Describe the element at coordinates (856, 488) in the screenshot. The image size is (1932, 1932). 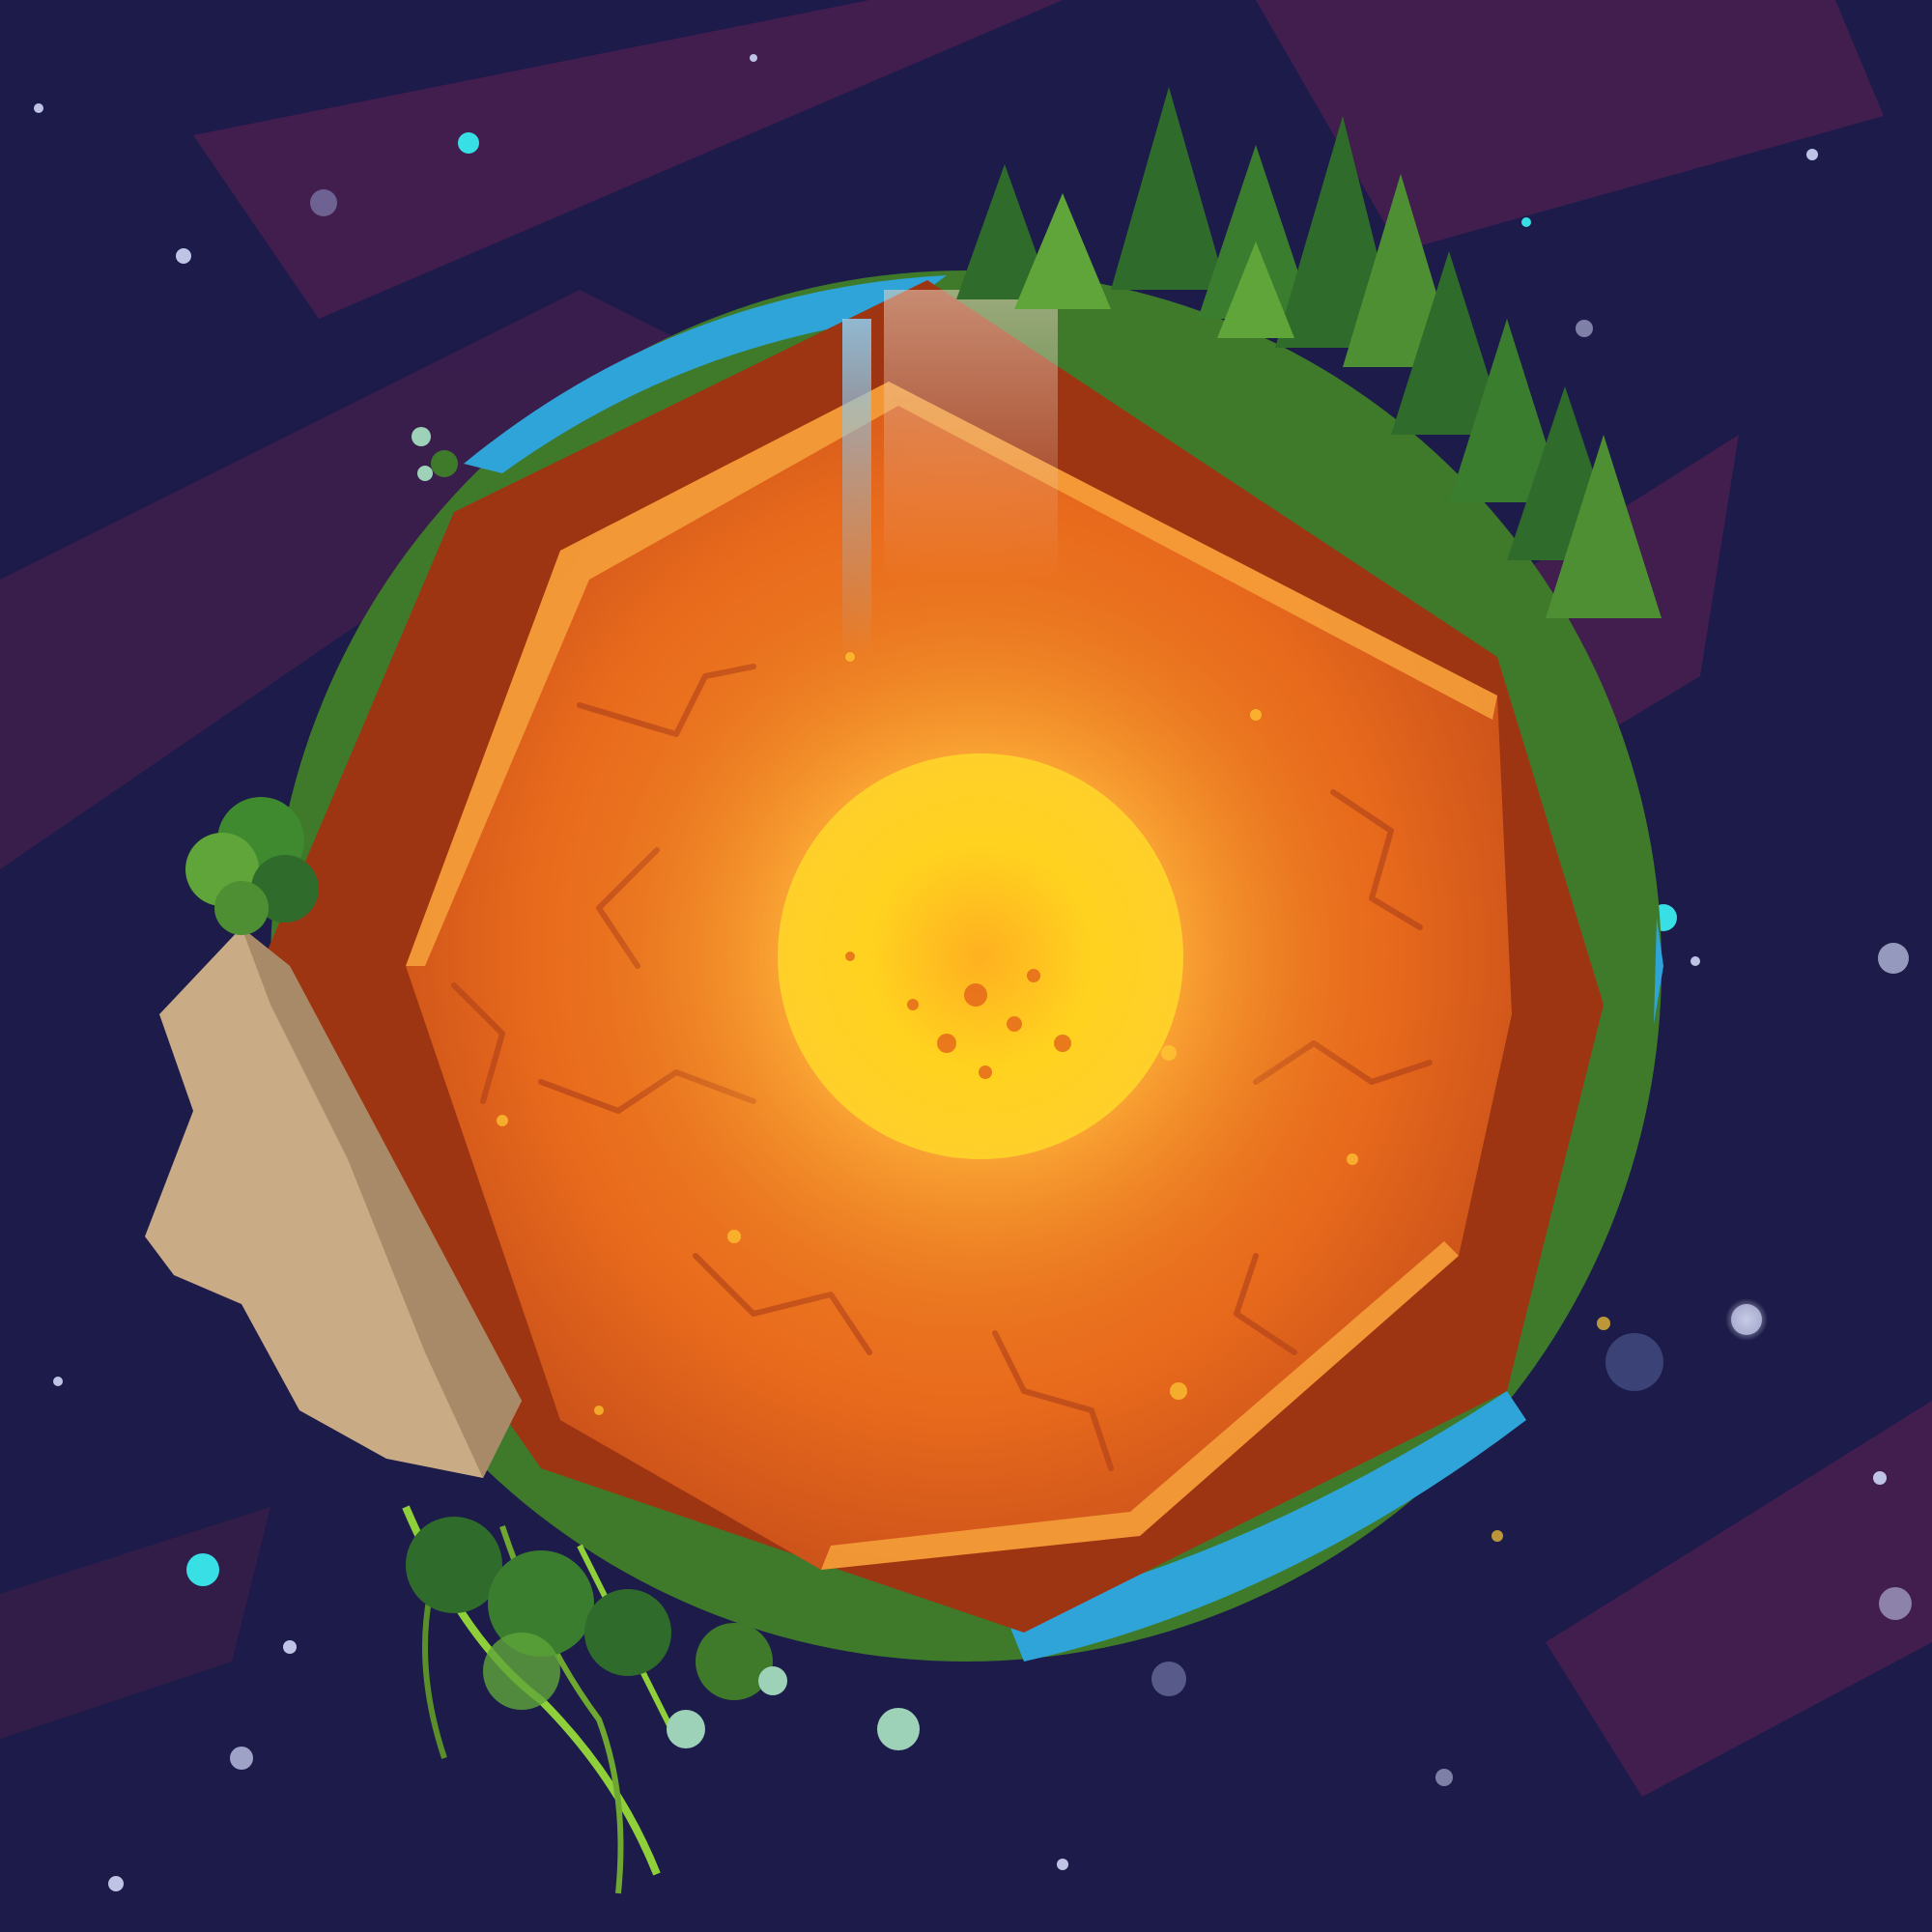
I see `waterfall` at that location.